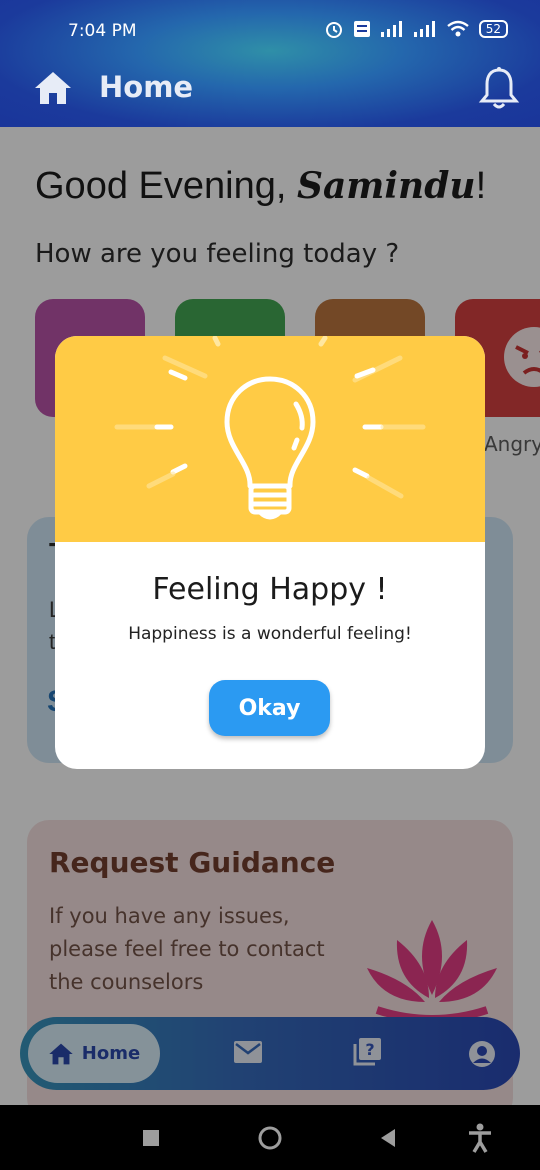 Image resolution: width=540 pixels, height=1170 pixels. What do you see at coordinates (270, 634) in the screenshot?
I see `dialog-message: Happiness is a wonderful feeling!` at bounding box center [270, 634].